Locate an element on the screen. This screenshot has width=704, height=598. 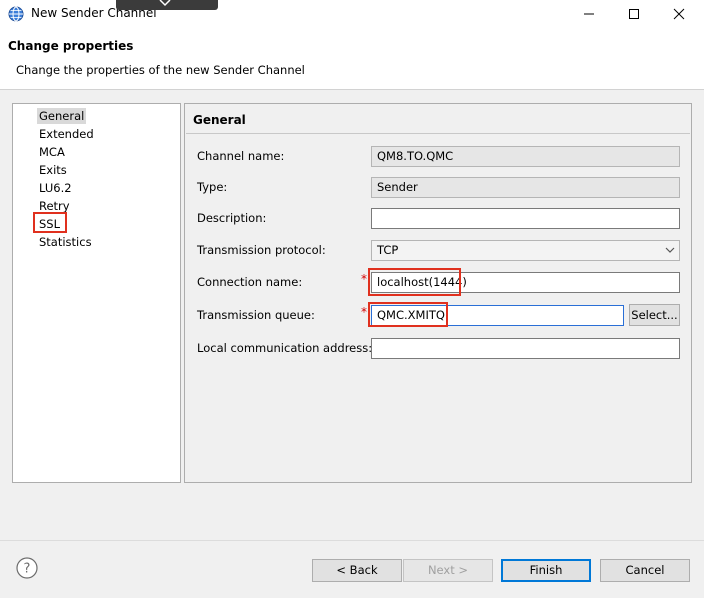
cancel-button: Cancel is located at coordinates (645, 570).